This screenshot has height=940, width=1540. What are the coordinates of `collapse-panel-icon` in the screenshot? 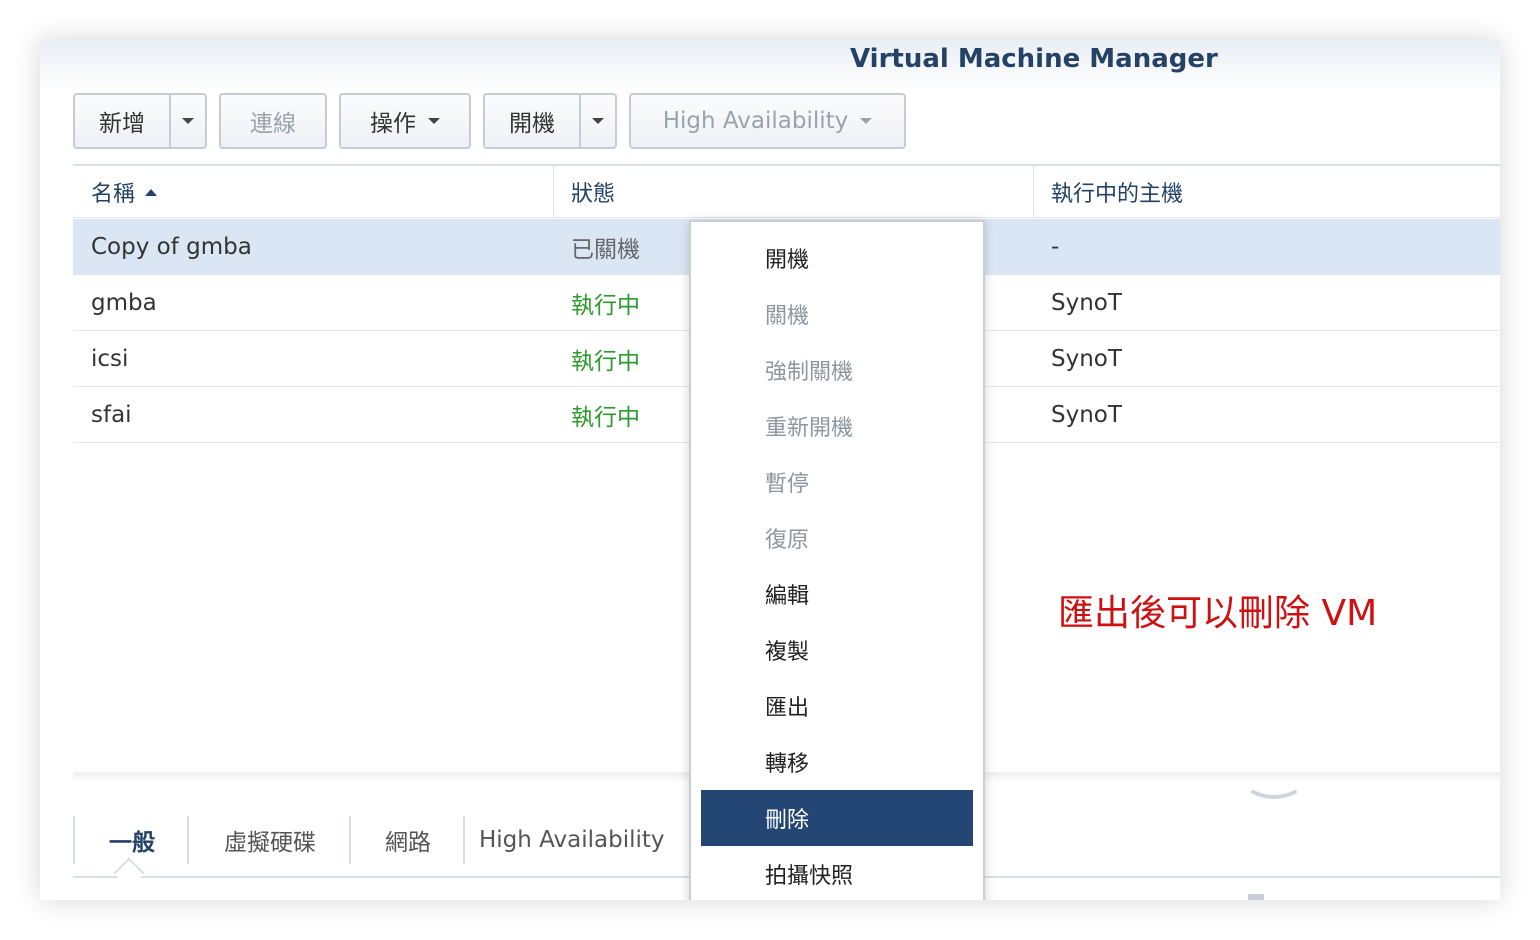 It's located at (1274, 796).